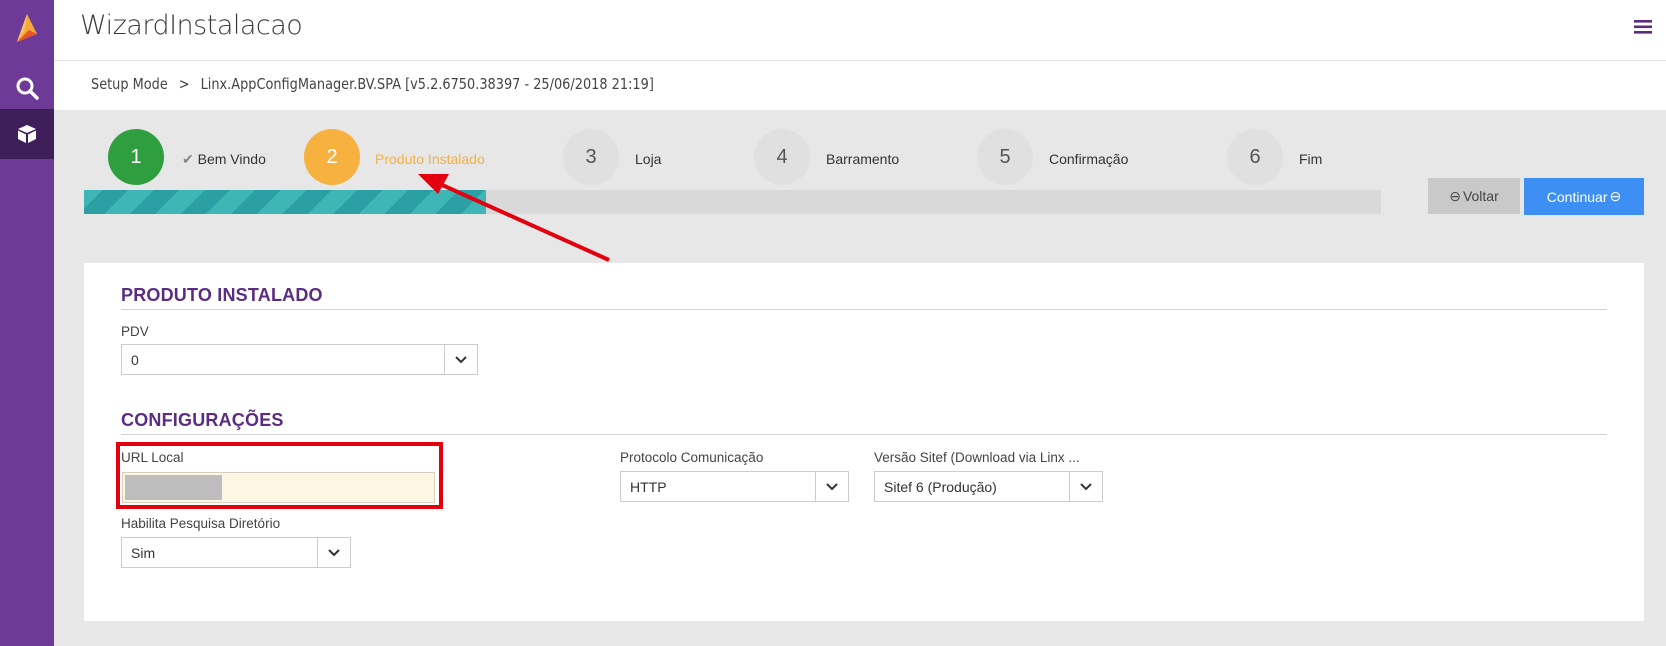  I want to click on back-button: ⊖ Voltar, so click(1474, 196).